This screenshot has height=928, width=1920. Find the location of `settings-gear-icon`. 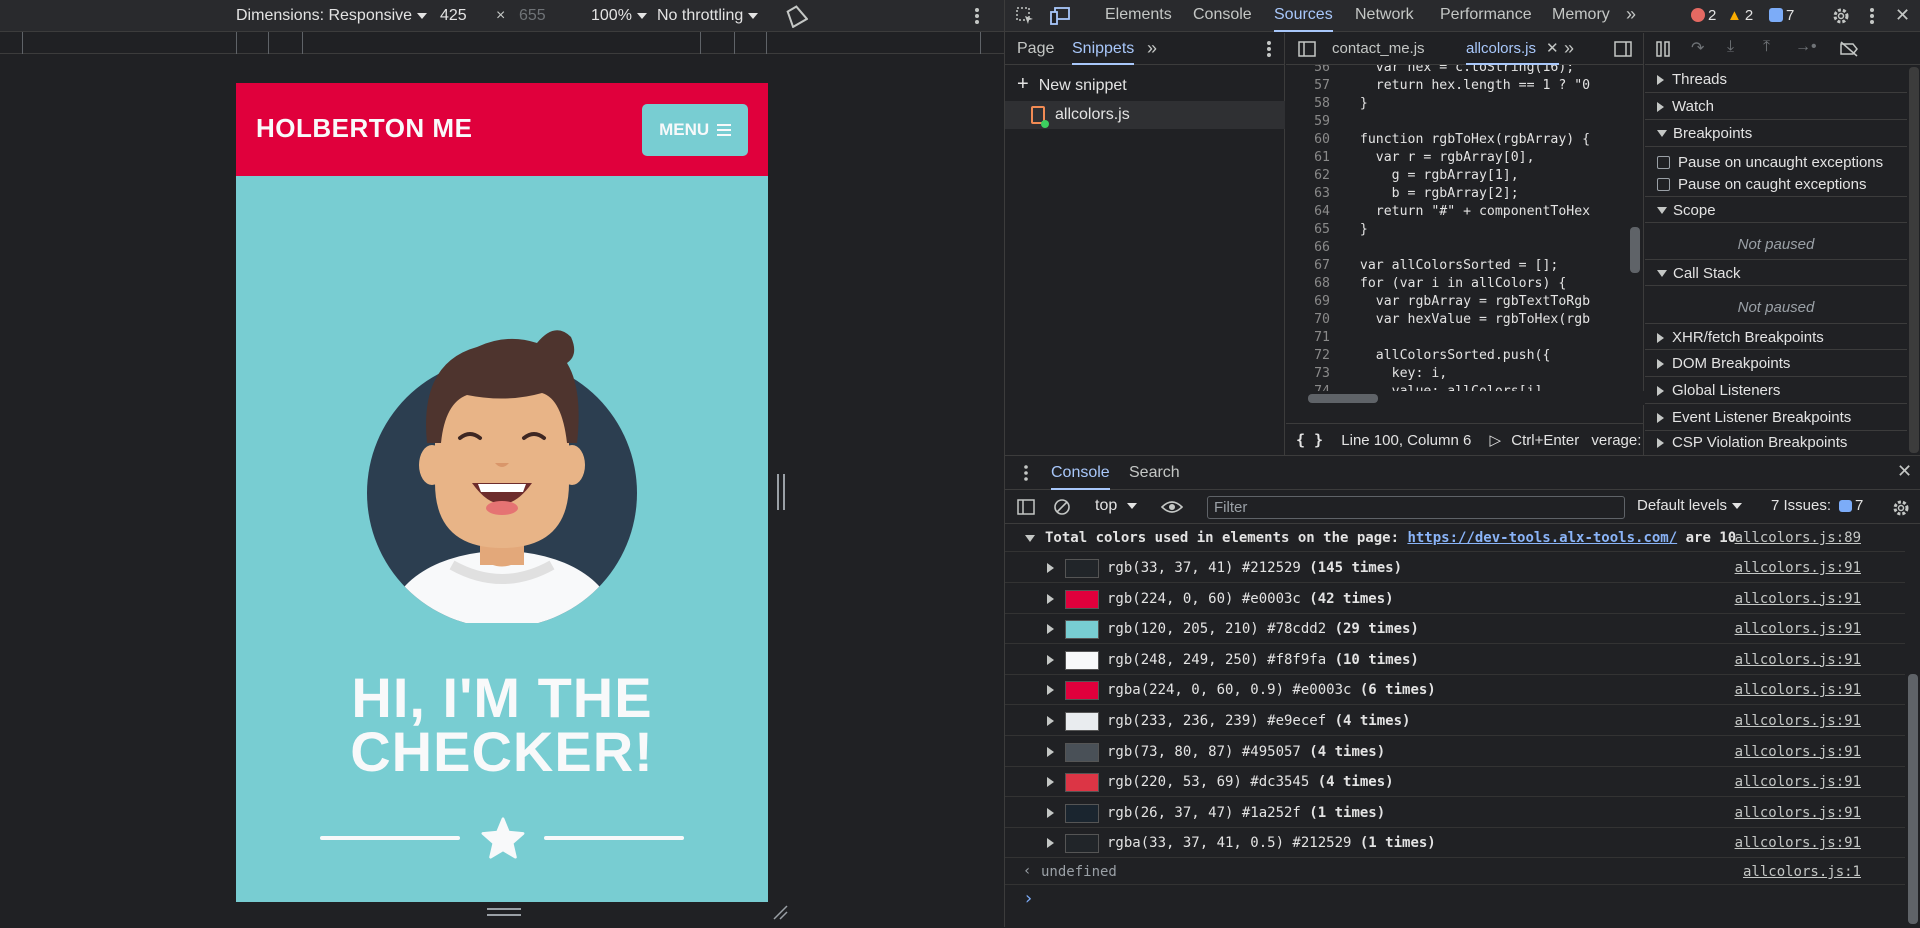

settings-gear-icon is located at coordinates (1841, 16).